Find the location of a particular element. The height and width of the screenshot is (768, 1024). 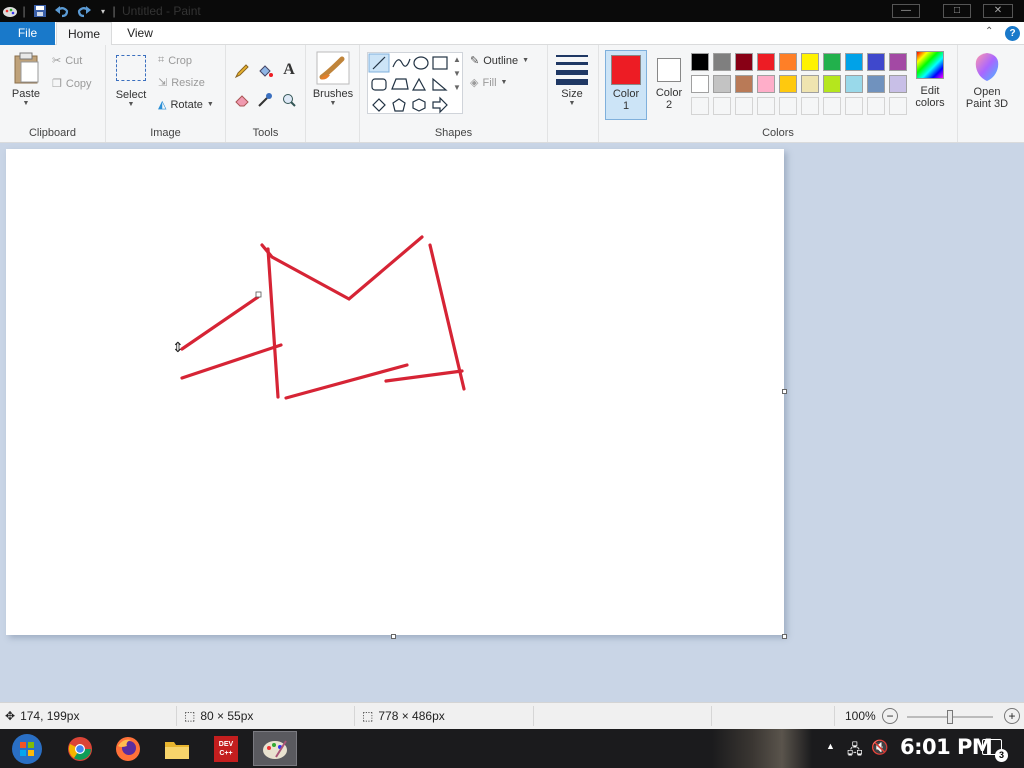

shapes-group: ▲ ▼ ▼ ✎ Outline ▼ ◈ Fill ▼ Shapes is located at coordinates (454, 93).